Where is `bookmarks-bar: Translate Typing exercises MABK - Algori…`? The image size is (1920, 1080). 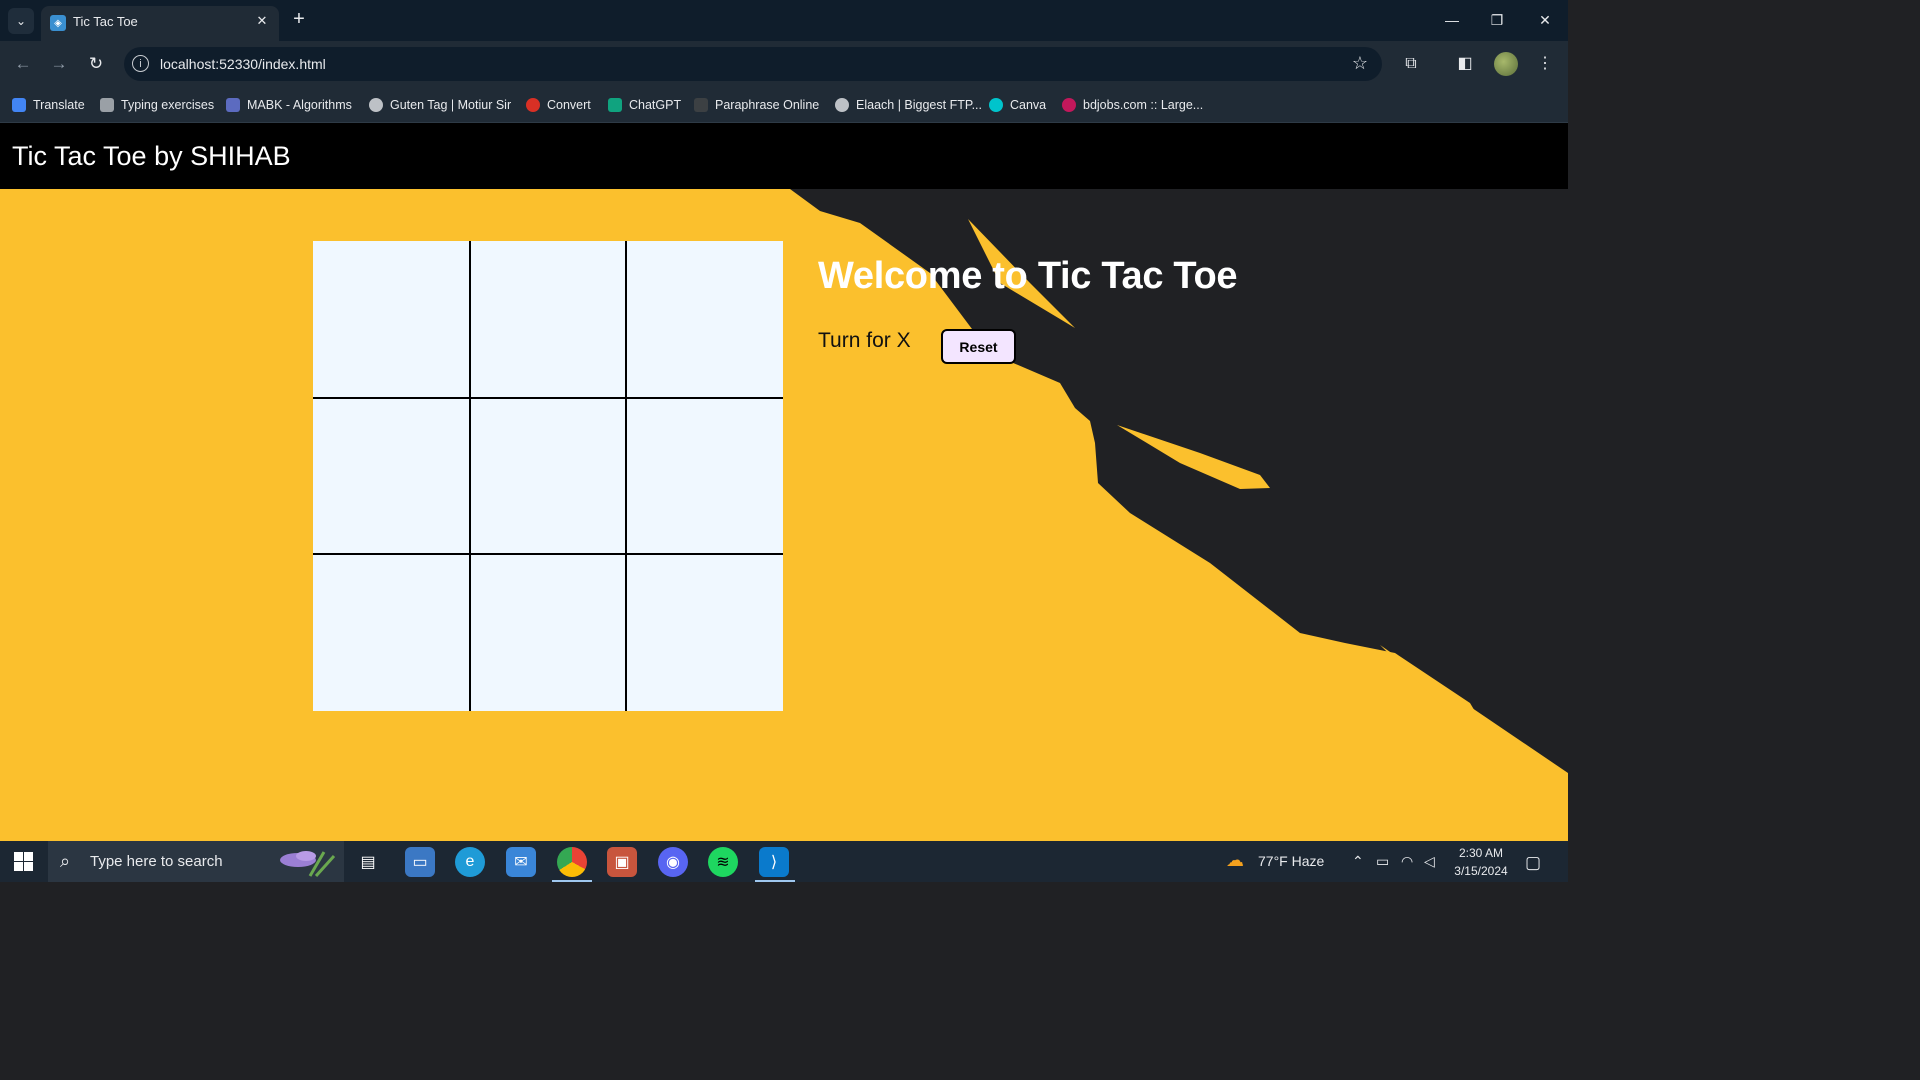 bookmarks-bar: Translate Typing exercises MABK - Algori… is located at coordinates (784, 105).